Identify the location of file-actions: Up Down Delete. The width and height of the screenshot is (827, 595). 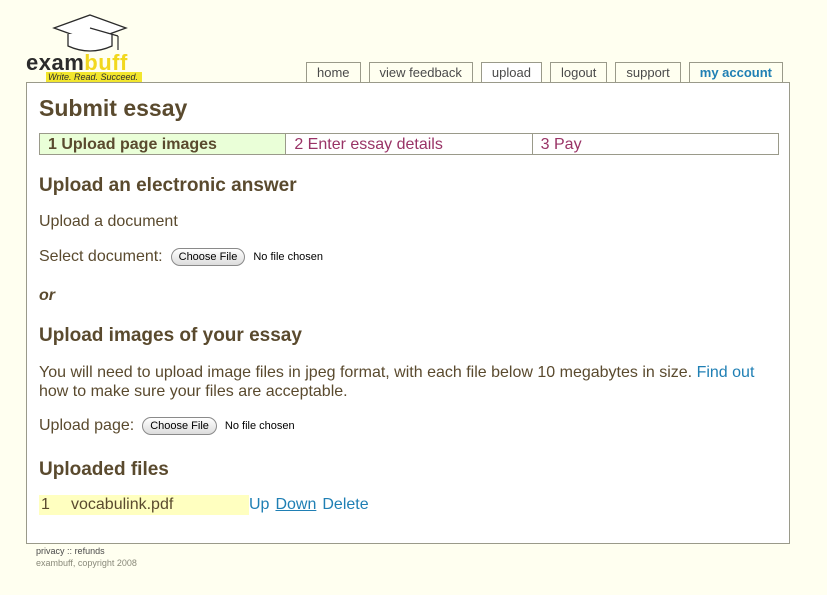
(309, 505).